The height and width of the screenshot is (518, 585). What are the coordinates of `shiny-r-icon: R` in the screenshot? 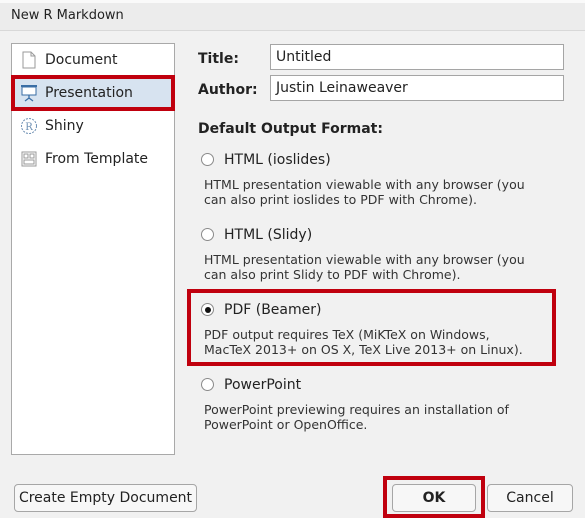 It's located at (29, 126).